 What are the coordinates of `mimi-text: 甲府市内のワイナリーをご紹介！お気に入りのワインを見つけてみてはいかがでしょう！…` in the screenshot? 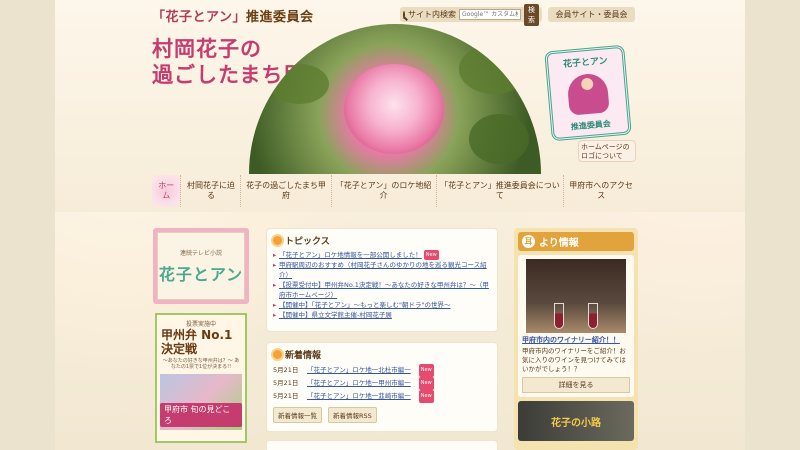 It's located at (574, 360).